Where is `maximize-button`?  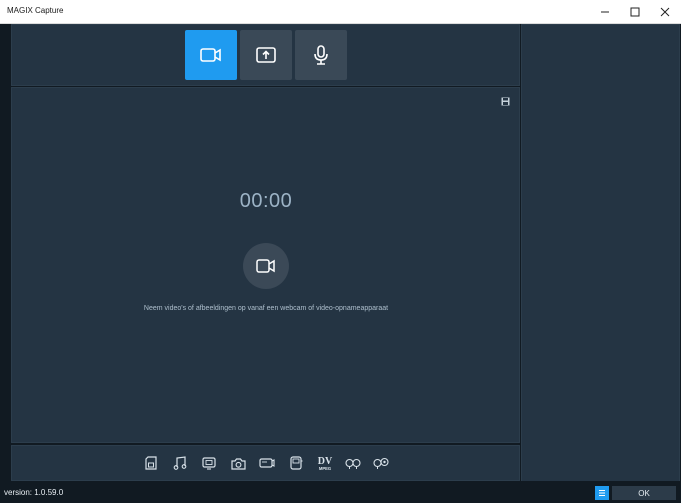
maximize-button is located at coordinates (635, 11).